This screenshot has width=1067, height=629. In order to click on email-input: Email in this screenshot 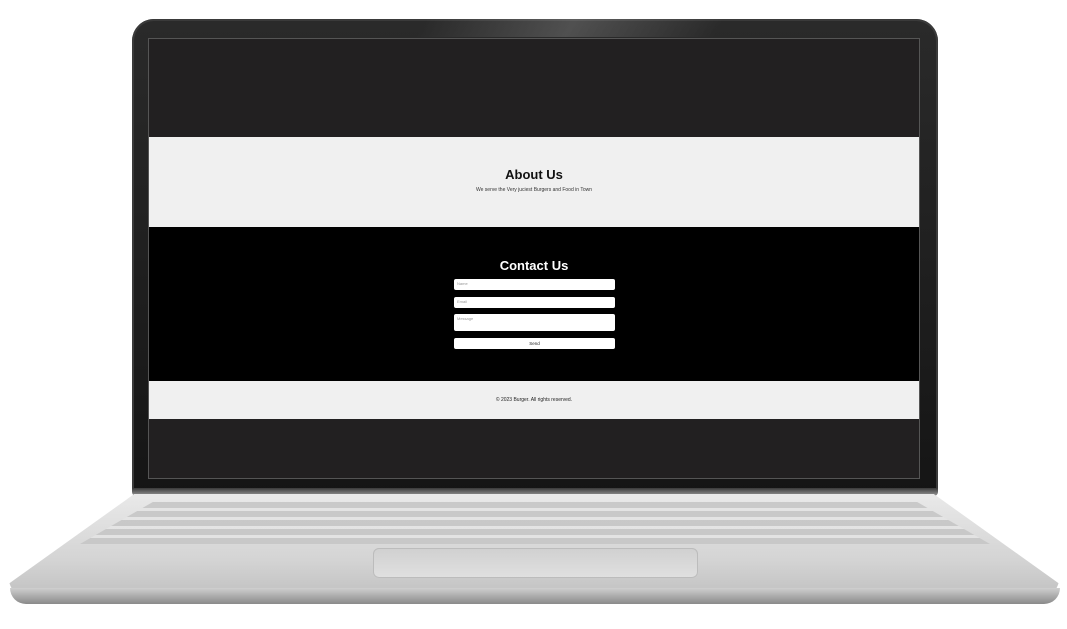, I will do `click(534, 302)`.